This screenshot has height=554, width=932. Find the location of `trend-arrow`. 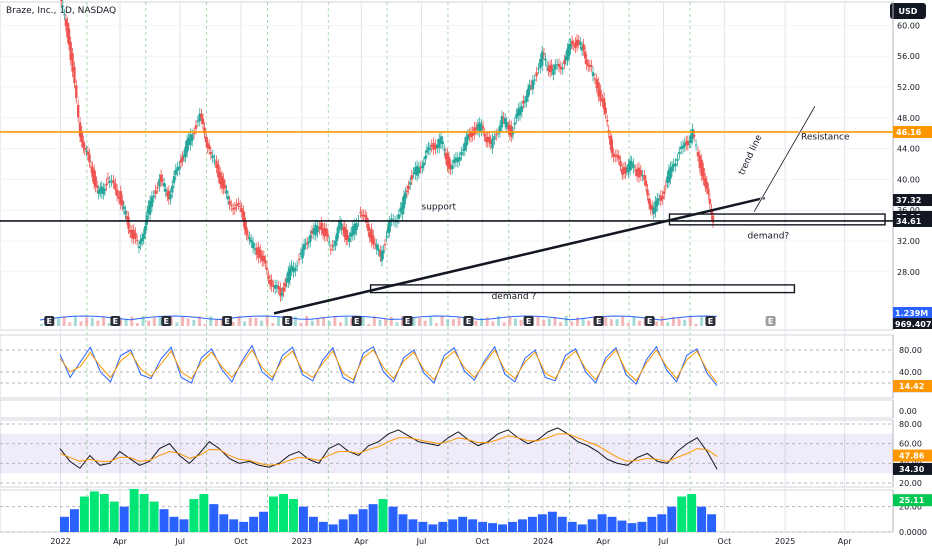

trend-arrow is located at coordinates (784, 159).